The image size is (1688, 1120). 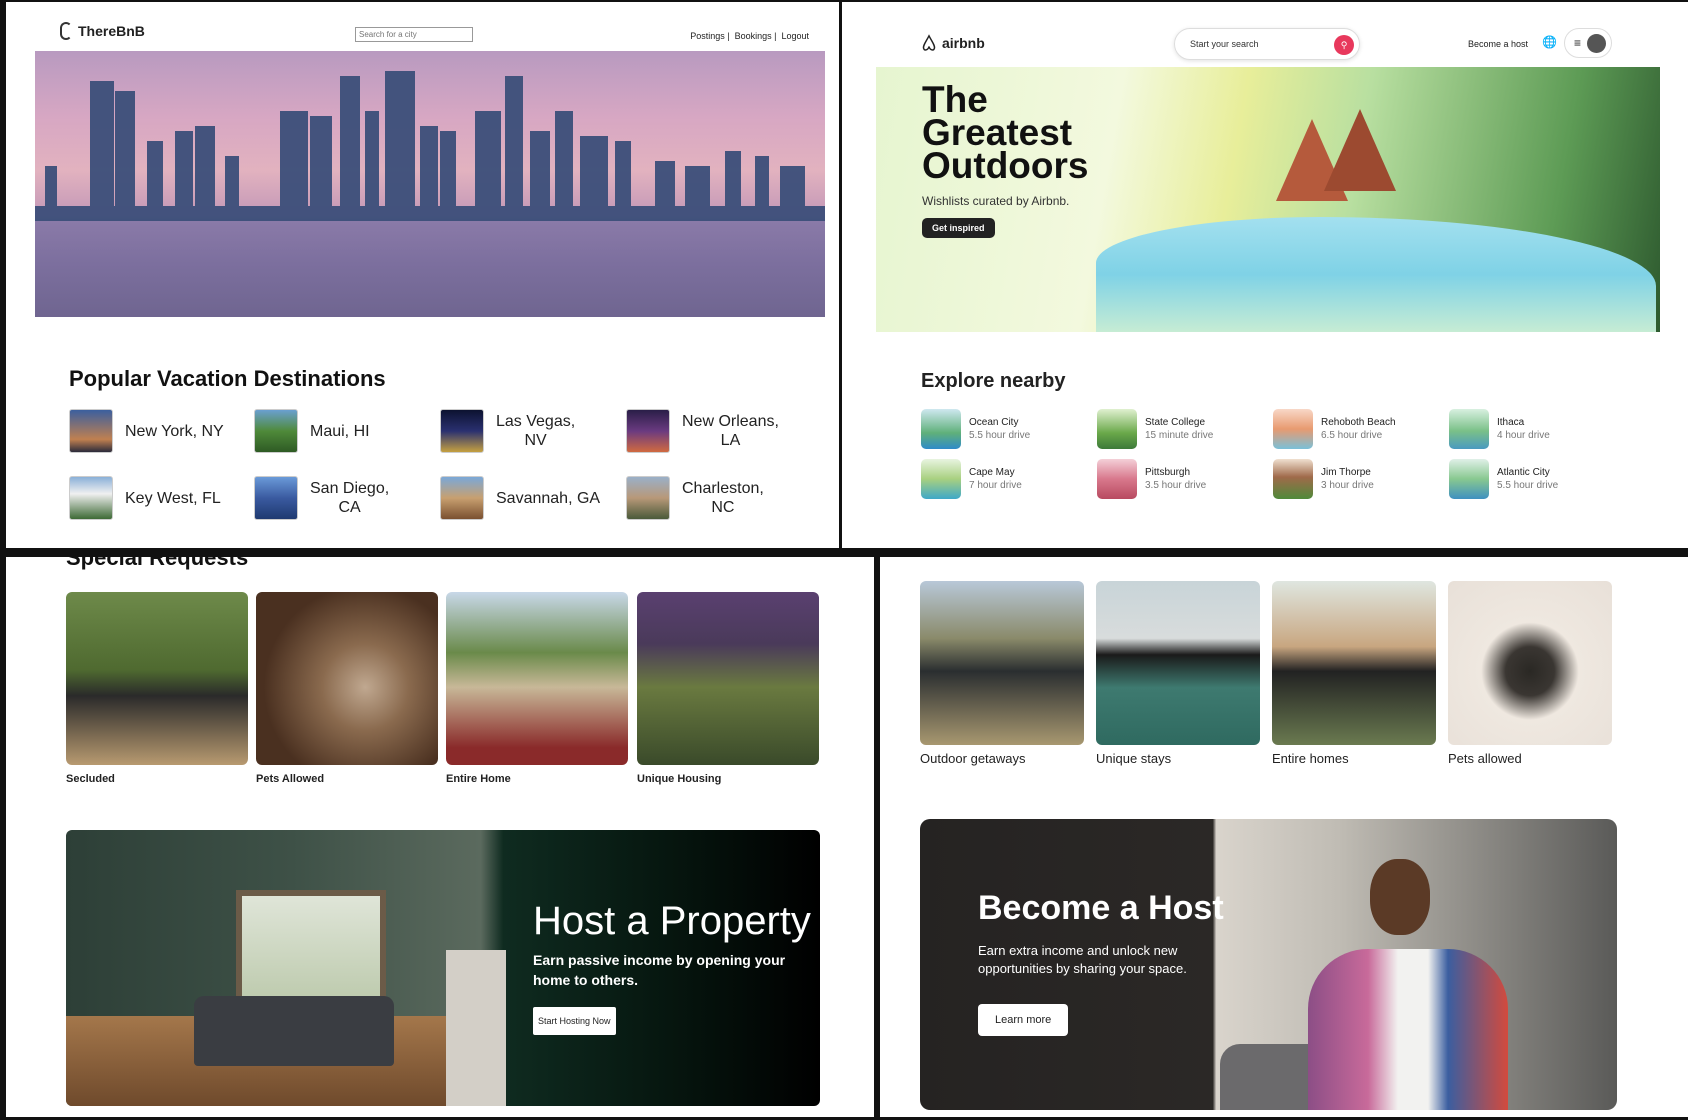 What do you see at coordinates (795, 36) in the screenshot?
I see `nav-logout: Logout` at bounding box center [795, 36].